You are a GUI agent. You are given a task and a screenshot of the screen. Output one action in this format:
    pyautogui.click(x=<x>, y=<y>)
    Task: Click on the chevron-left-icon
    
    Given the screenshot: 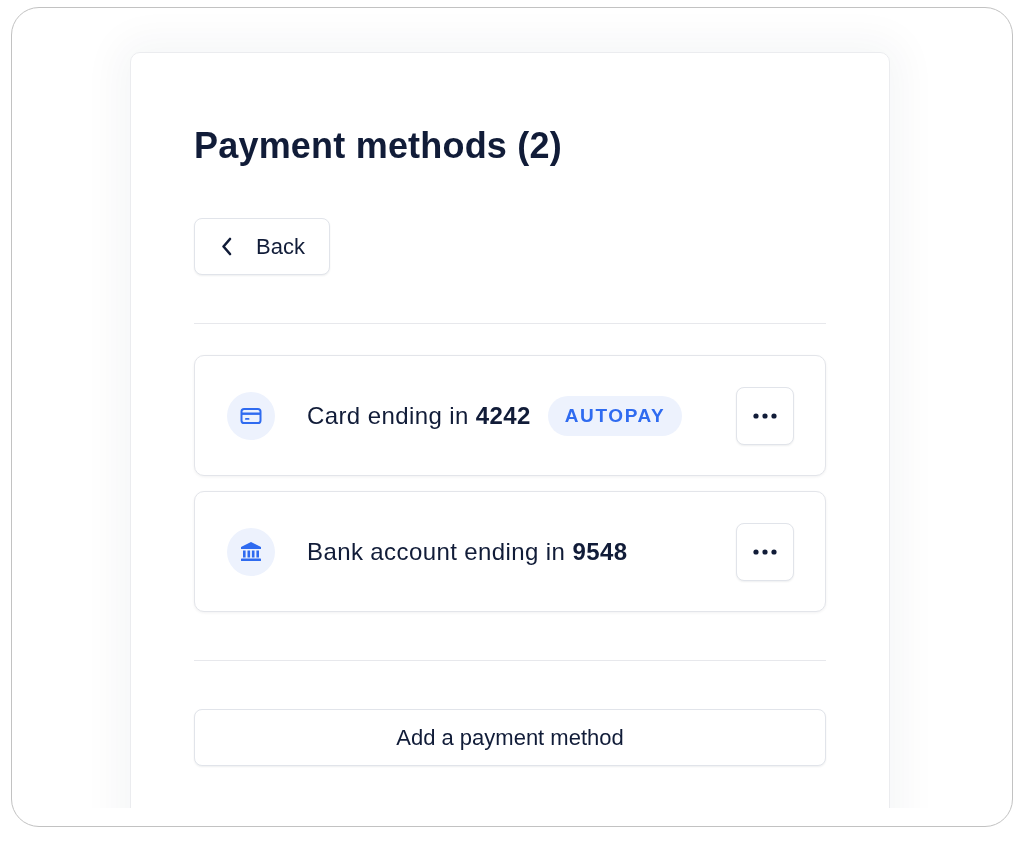 What is the action you would take?
    pyautogui.click(x=227, y=247)
    